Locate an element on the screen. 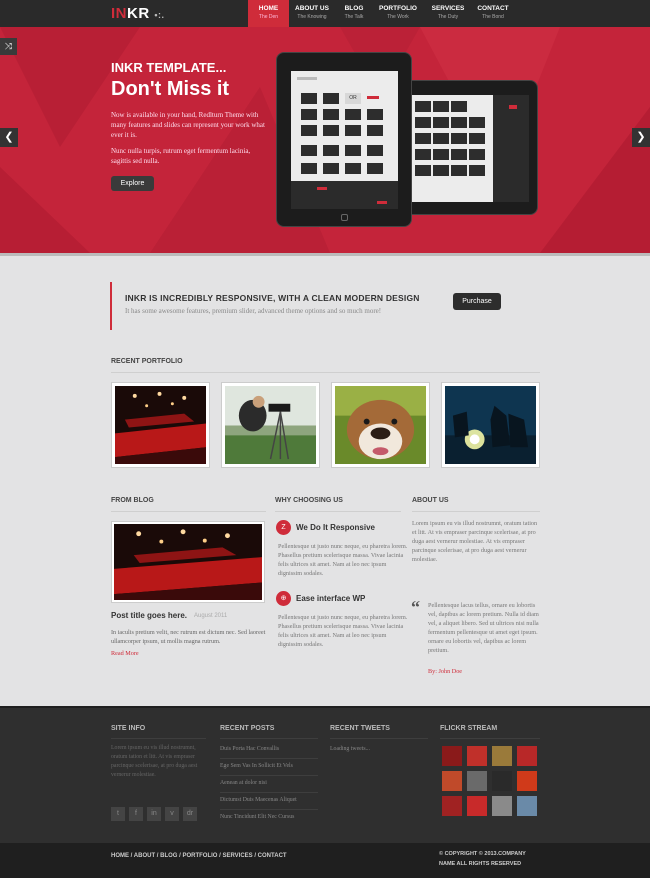  footer-site-info-title: SITE INFO is located at coordinates (128, 728).